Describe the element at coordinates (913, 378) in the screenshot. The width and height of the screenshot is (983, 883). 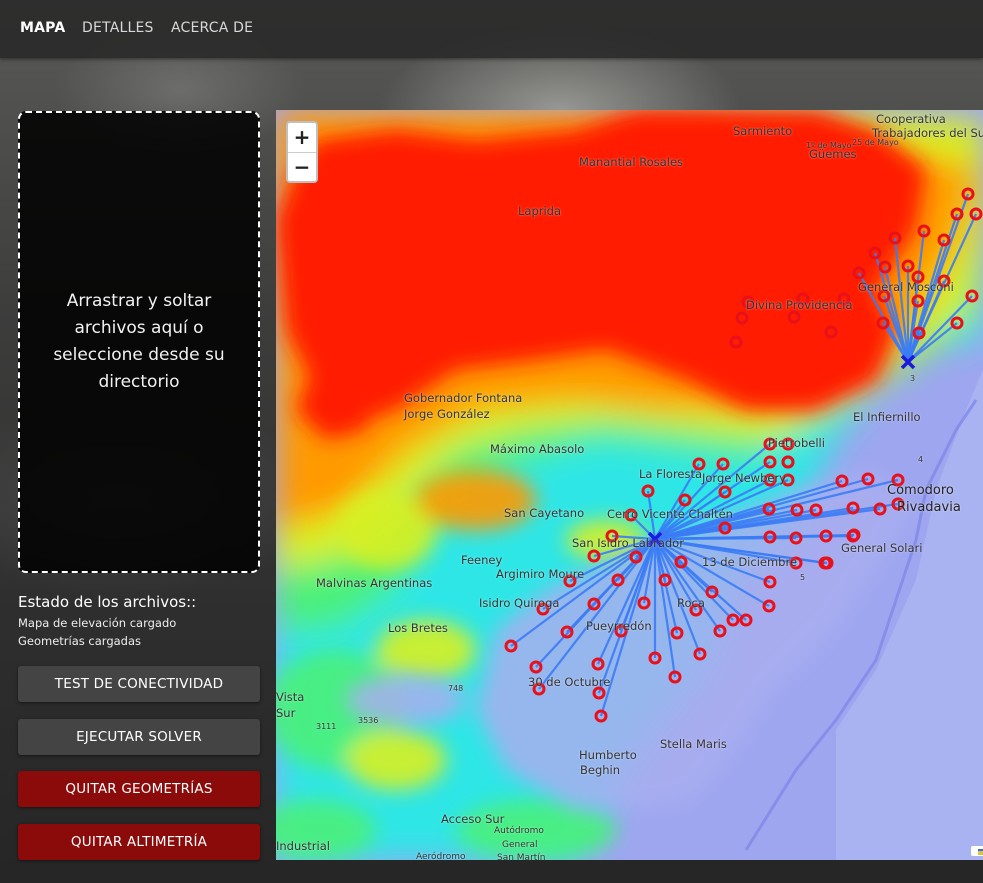
I see `road-number-label: 3` at that location.